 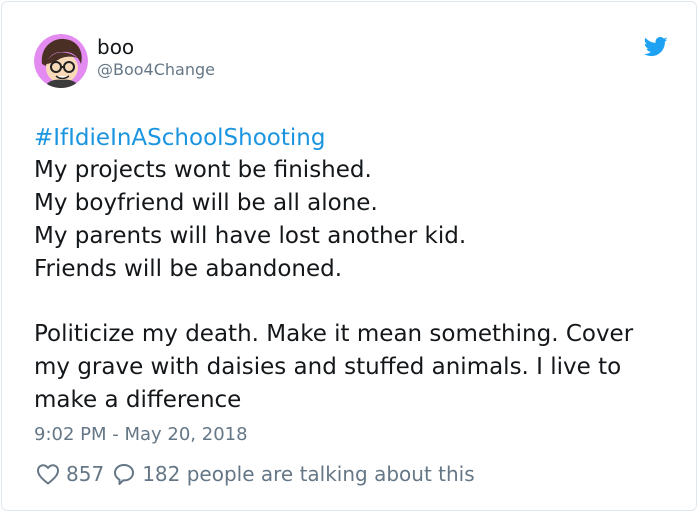 What do you see at coordinates (308, 474) in the screenshot?
I see `talking-about-text: 182 people are talking about this` at bounding box center [308, 474].